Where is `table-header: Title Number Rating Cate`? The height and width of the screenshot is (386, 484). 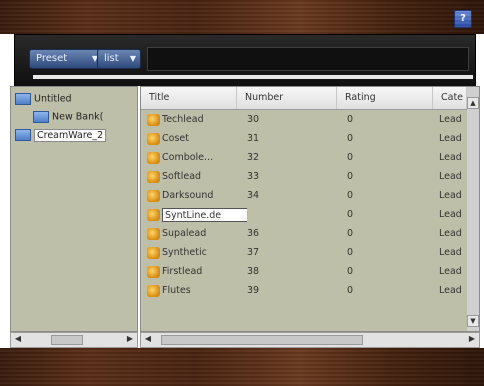
table-header: Title Number Rating Cate is located at coordinates (310, 98).